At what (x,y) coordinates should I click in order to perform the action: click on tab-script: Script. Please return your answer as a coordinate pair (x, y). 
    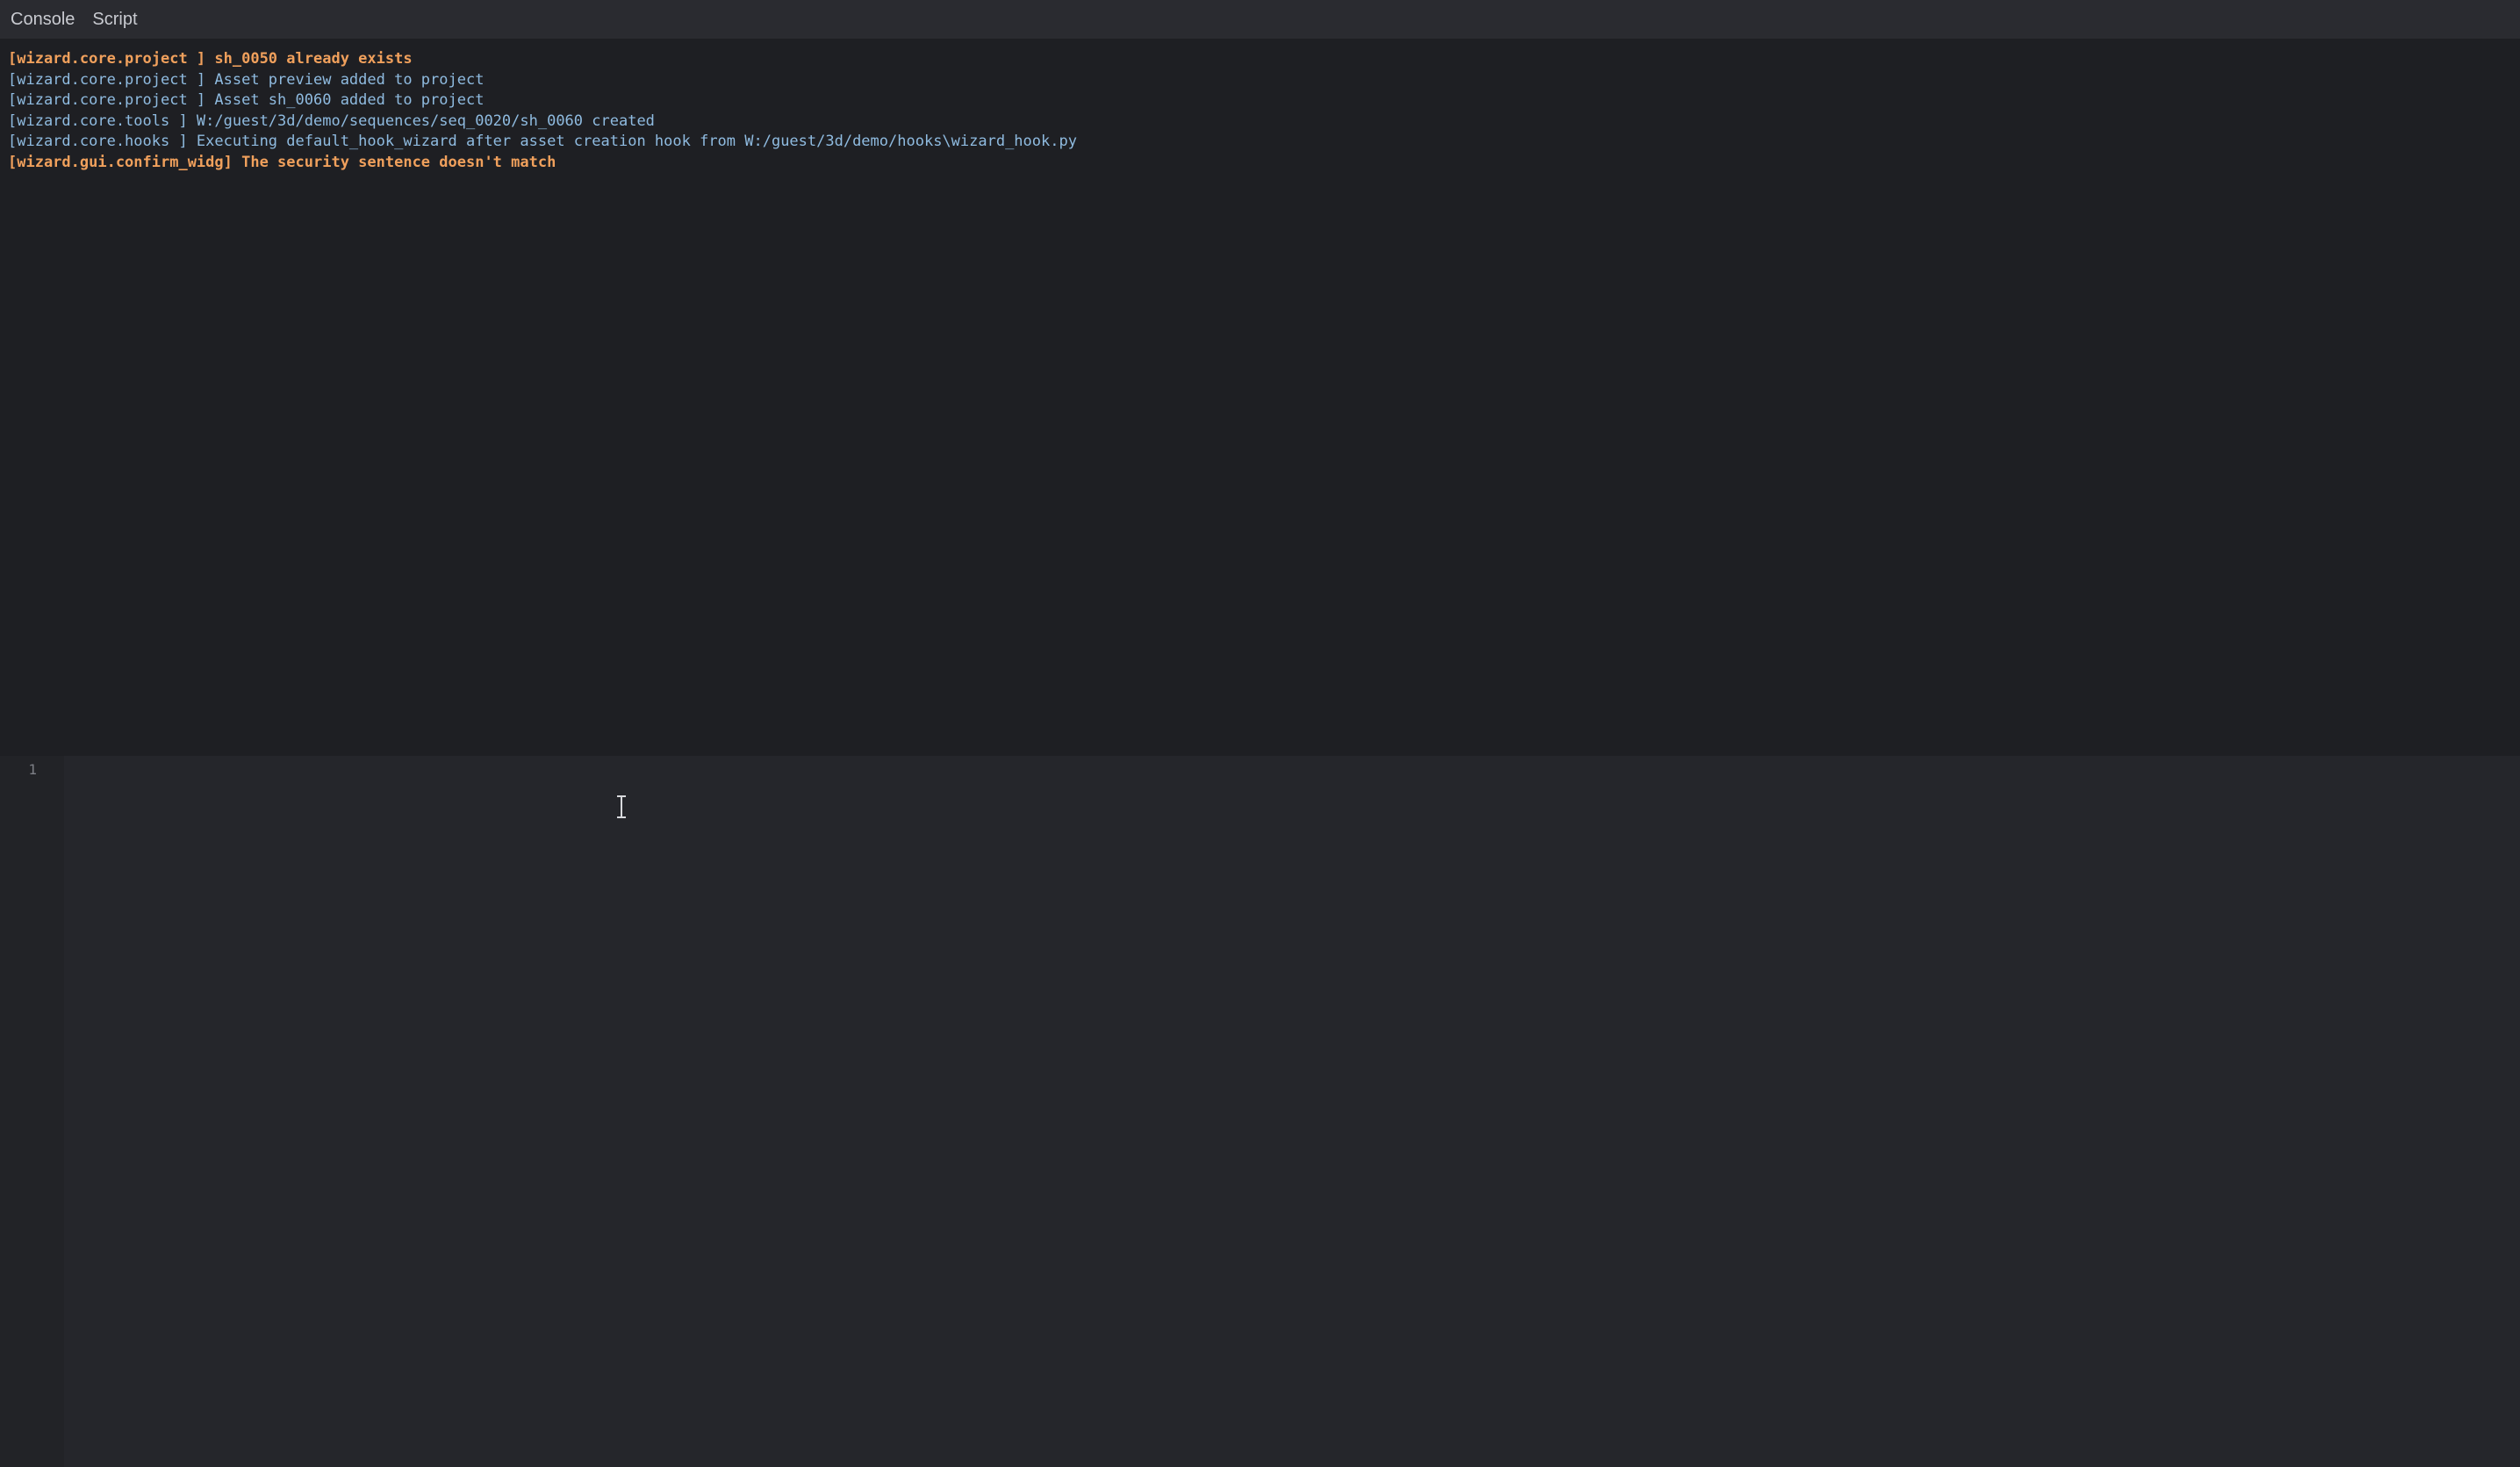
    Looking at the image, I should click on (114, 19).